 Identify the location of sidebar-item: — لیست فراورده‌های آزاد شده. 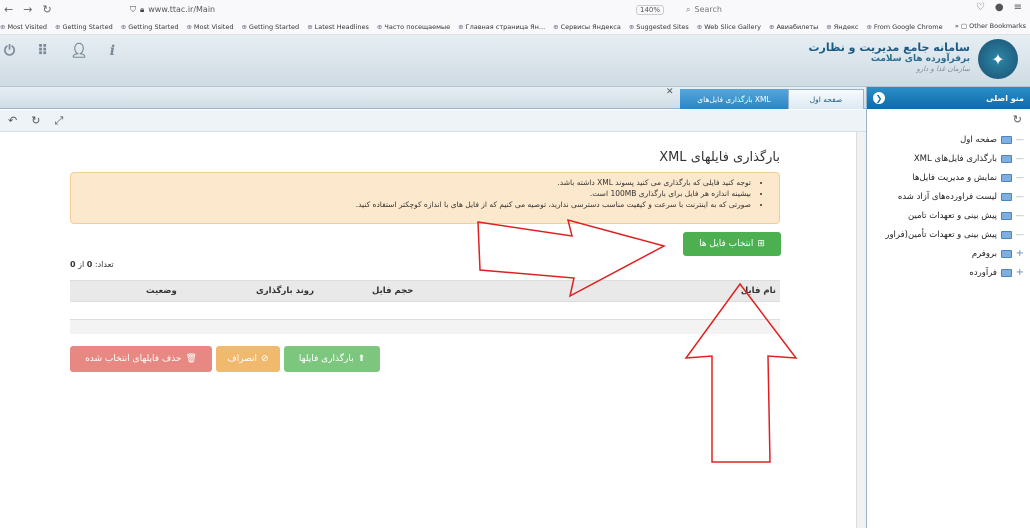
(948, 196).